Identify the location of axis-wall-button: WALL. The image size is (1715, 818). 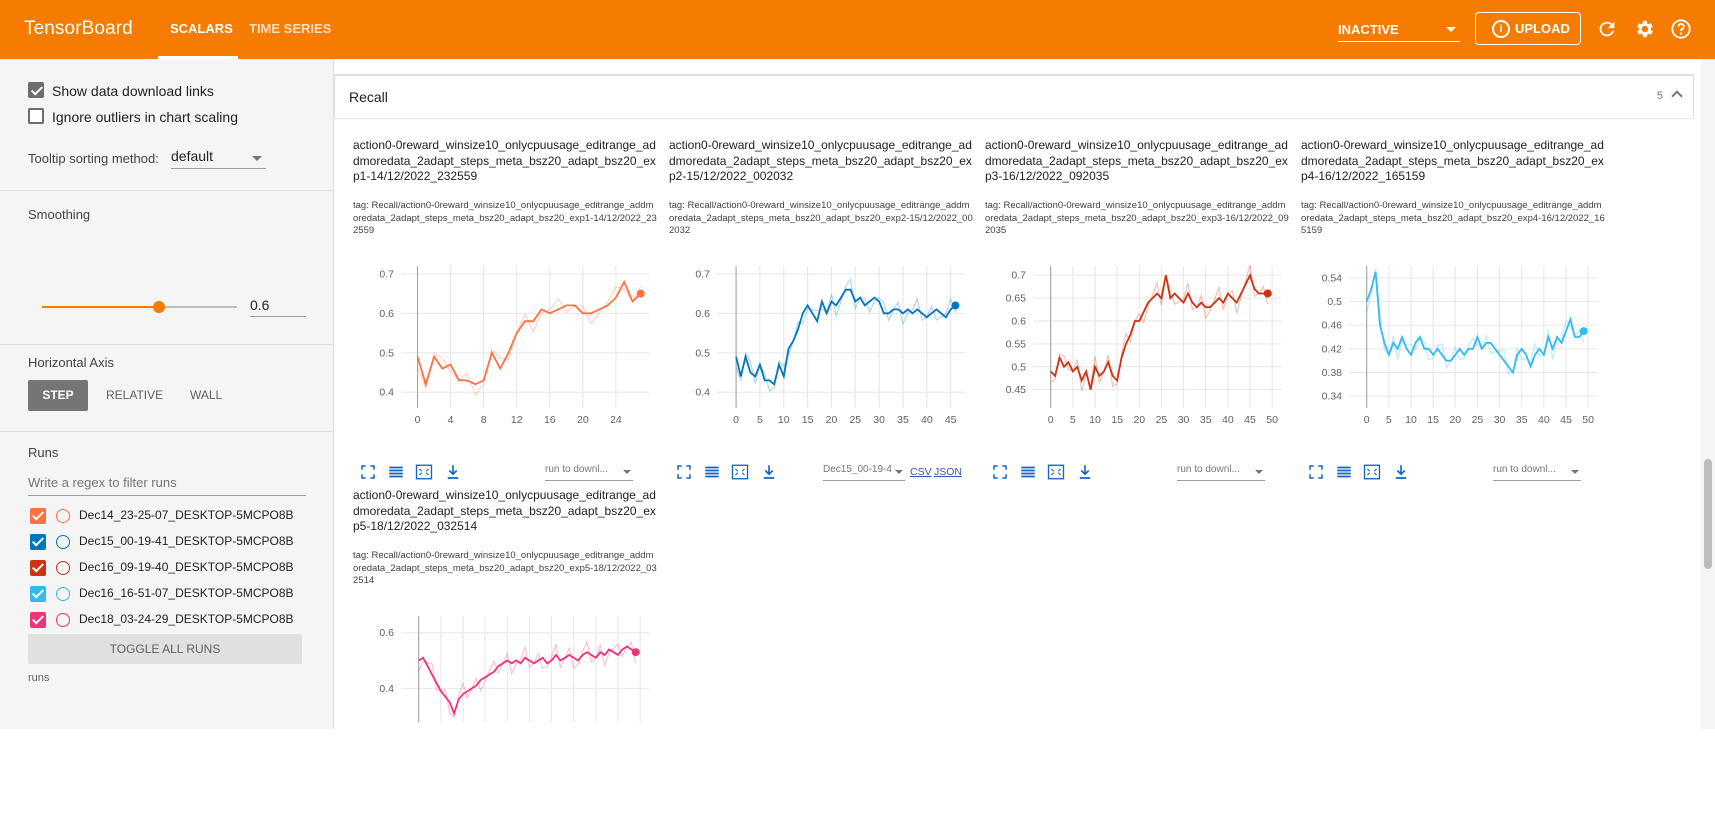
(206, 395).